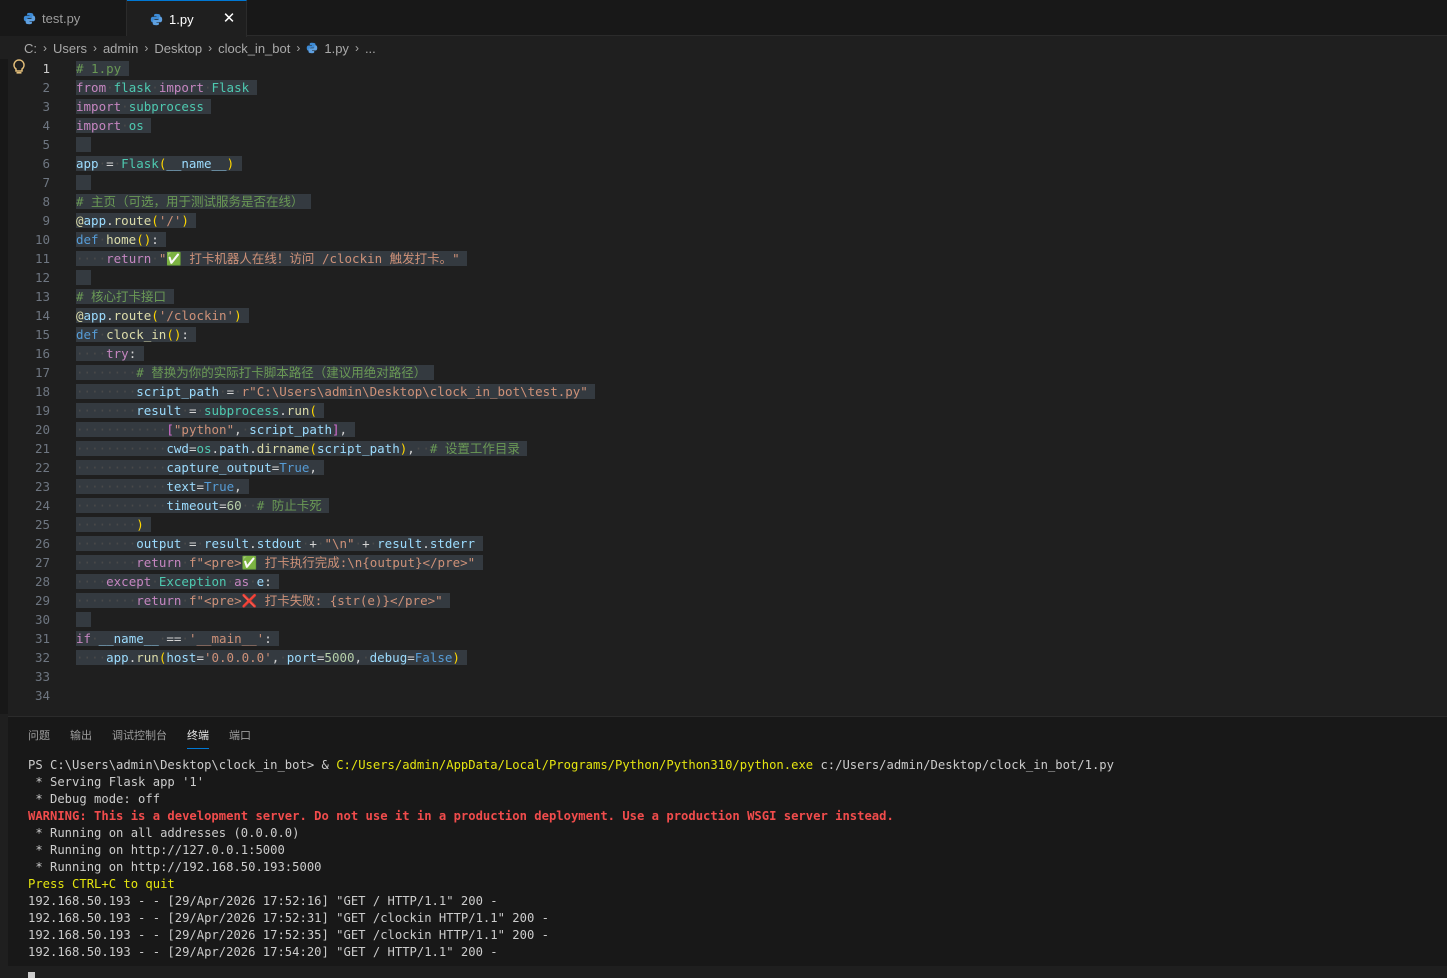  Describe the element at coordinates (42, 543) in the screenshot. I see `line-number: 26` at that location.